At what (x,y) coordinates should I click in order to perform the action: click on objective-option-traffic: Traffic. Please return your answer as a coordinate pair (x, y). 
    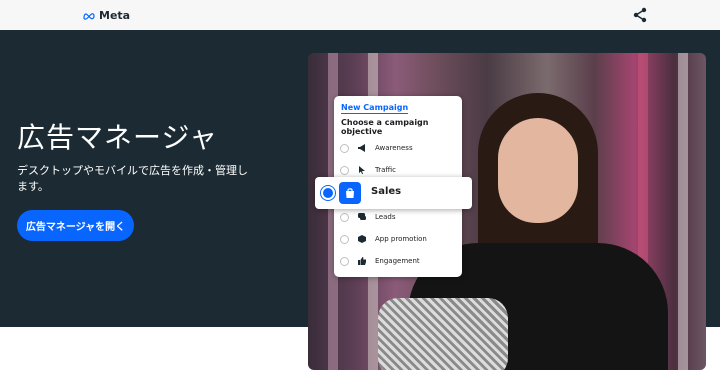
    Looking at the image, I should click on (368, 170).